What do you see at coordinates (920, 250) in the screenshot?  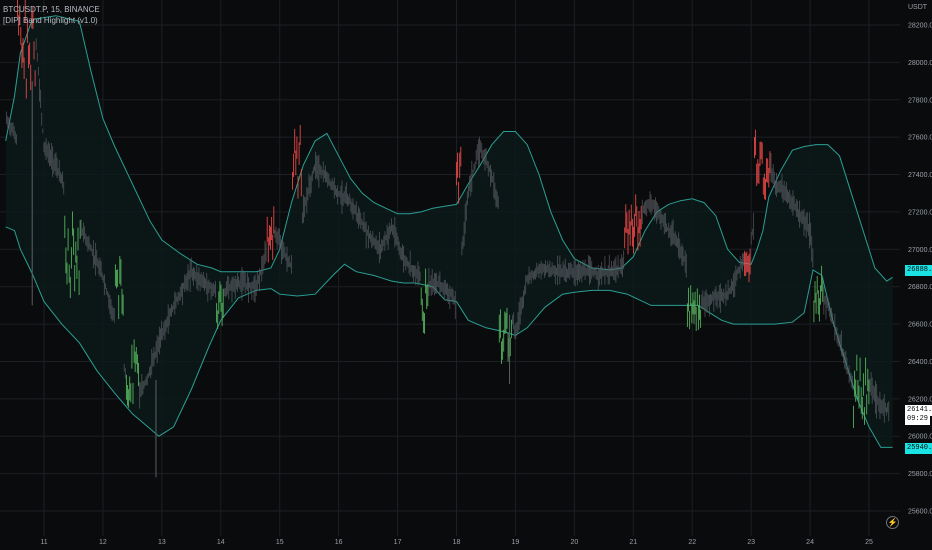 I see `y-tick-label: 27000.0` at bounding box center [920, 250].